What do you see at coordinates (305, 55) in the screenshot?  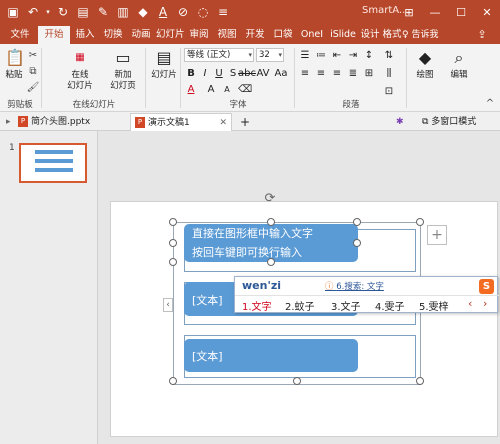 I see `bullets-icon: ☰` at bounding box center [305, 55].